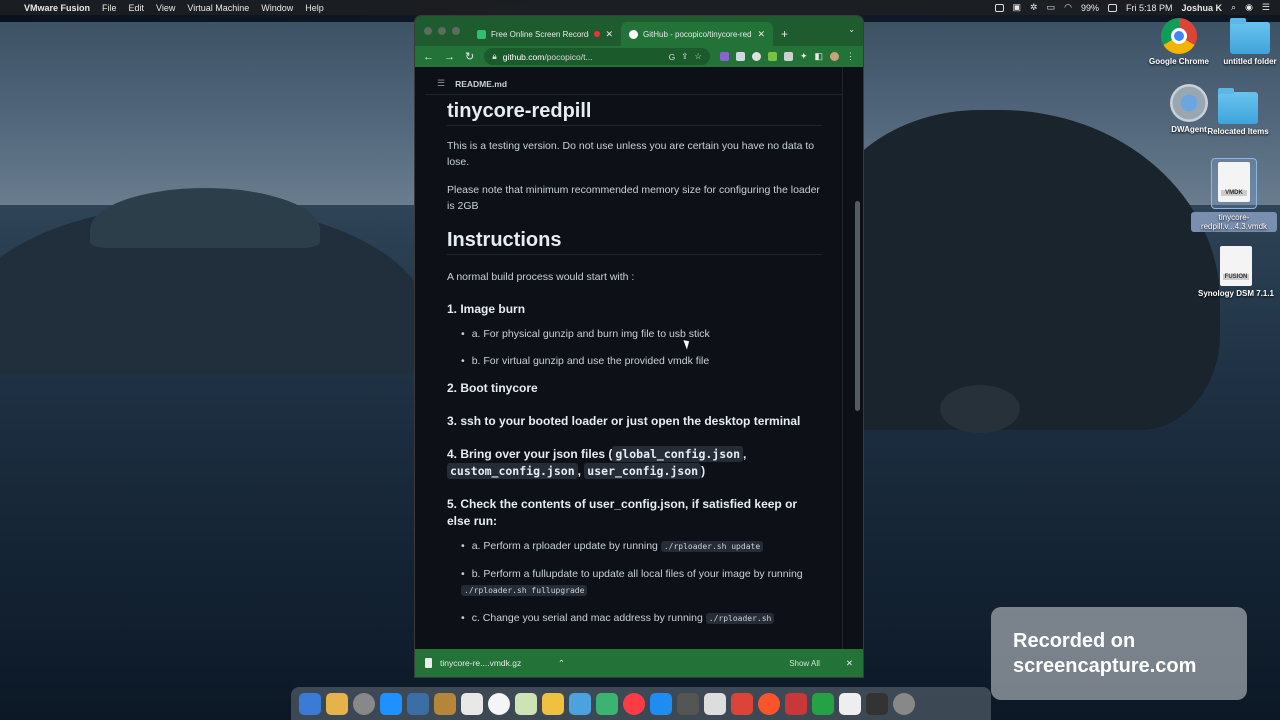  What do you see at coordinates (1119, 653) in the screenshot?
I see `recording-watermark: Recorded on screencapture.com` at bounding box center [1119, 653].